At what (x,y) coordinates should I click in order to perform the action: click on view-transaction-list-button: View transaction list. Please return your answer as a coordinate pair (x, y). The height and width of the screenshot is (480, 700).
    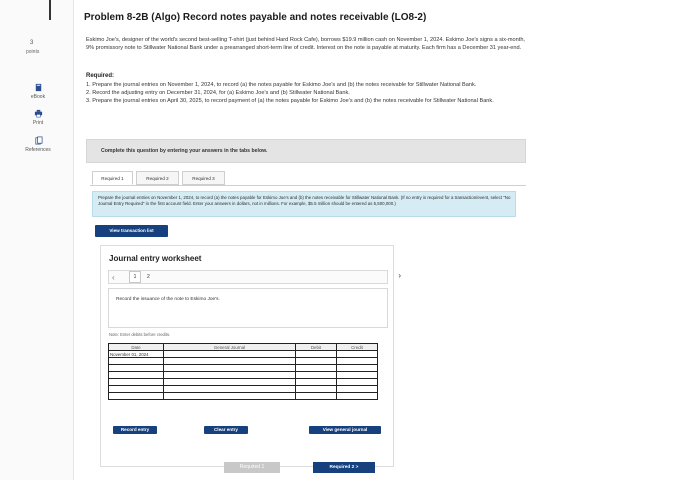
    Looking at the image, I should click on (131, 231).